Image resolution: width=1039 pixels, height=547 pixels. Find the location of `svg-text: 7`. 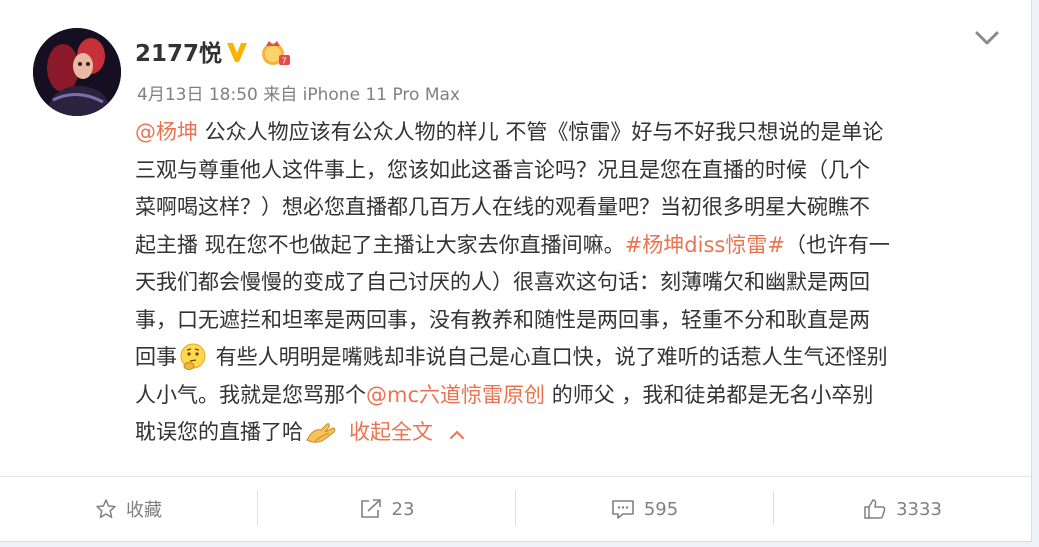

svg-text: 7 is located at coordinates (284, 61).